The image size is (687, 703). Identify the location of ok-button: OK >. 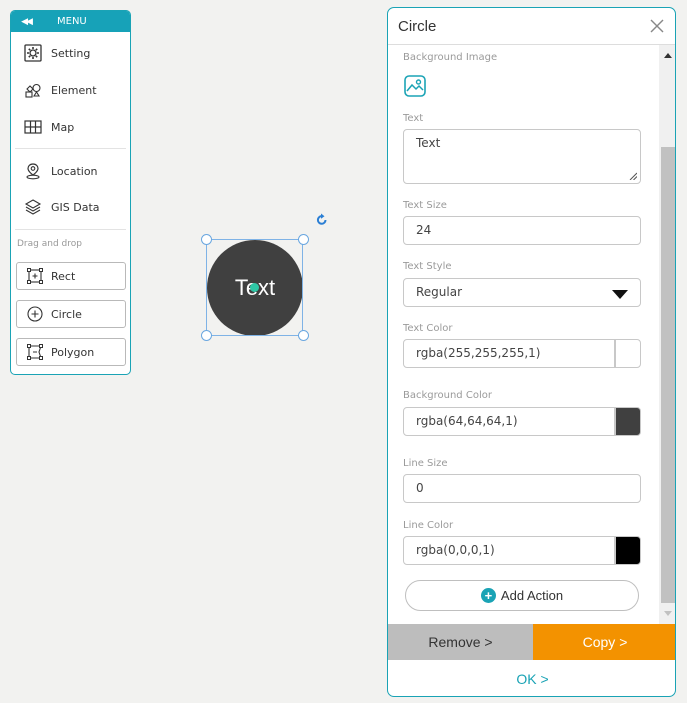
(531, 678).